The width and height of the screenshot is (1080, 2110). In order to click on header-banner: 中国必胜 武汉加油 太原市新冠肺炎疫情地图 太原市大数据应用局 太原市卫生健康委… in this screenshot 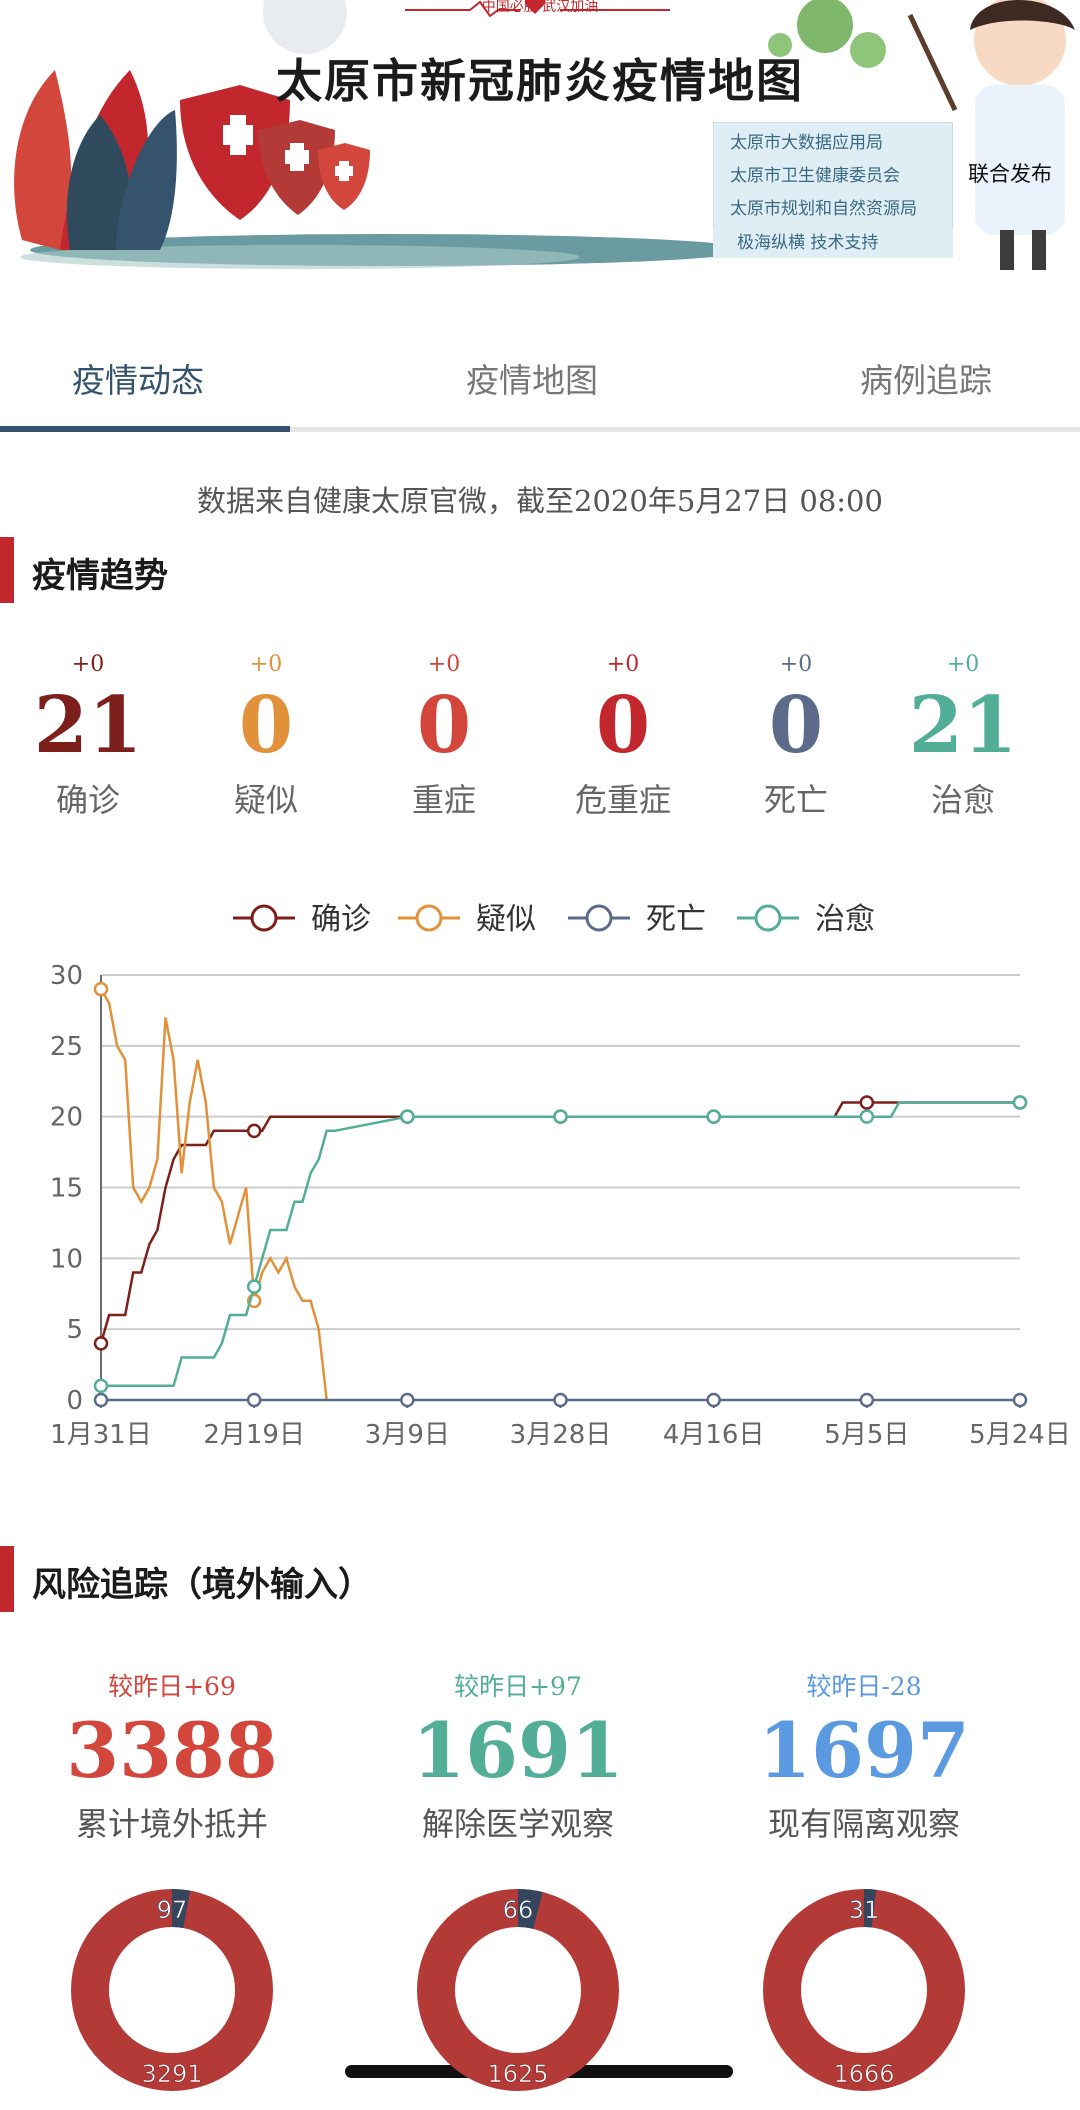, I will do `click(540, 137)`.